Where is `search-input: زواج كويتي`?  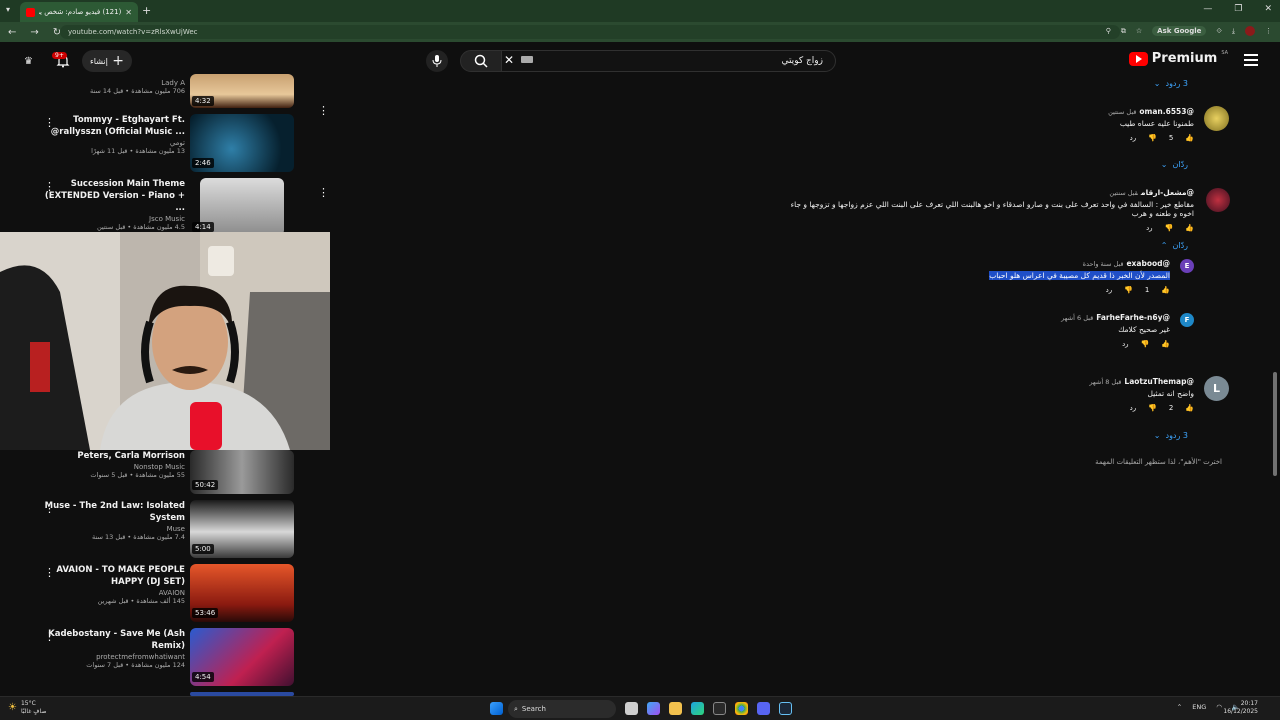 search-input: زواج كويتي is located at coordinates (668, 61).